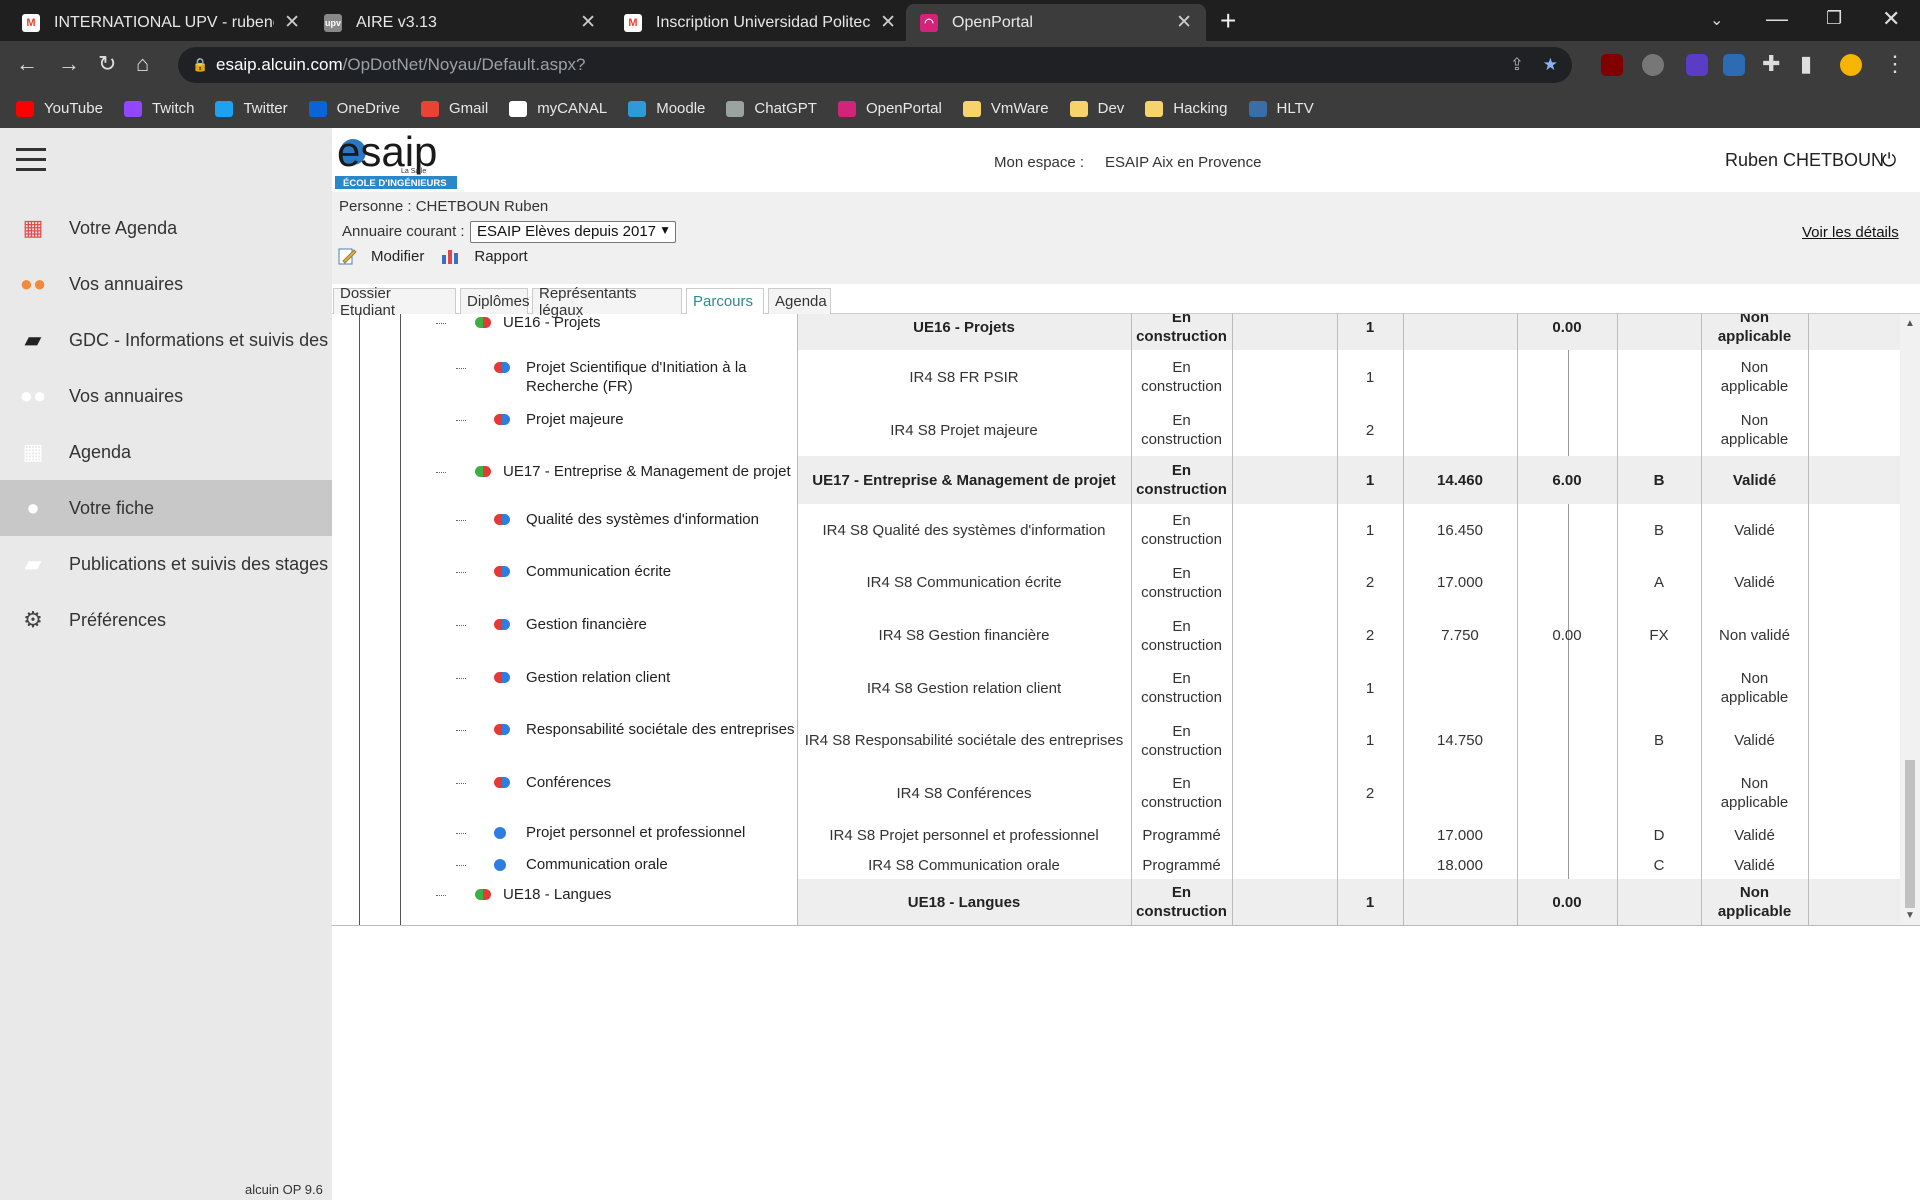 This screenshot has width=1920, height=1200. I want to click on browser-tab-2: upv AIRE v3.13 ✕, so click(460, 22).